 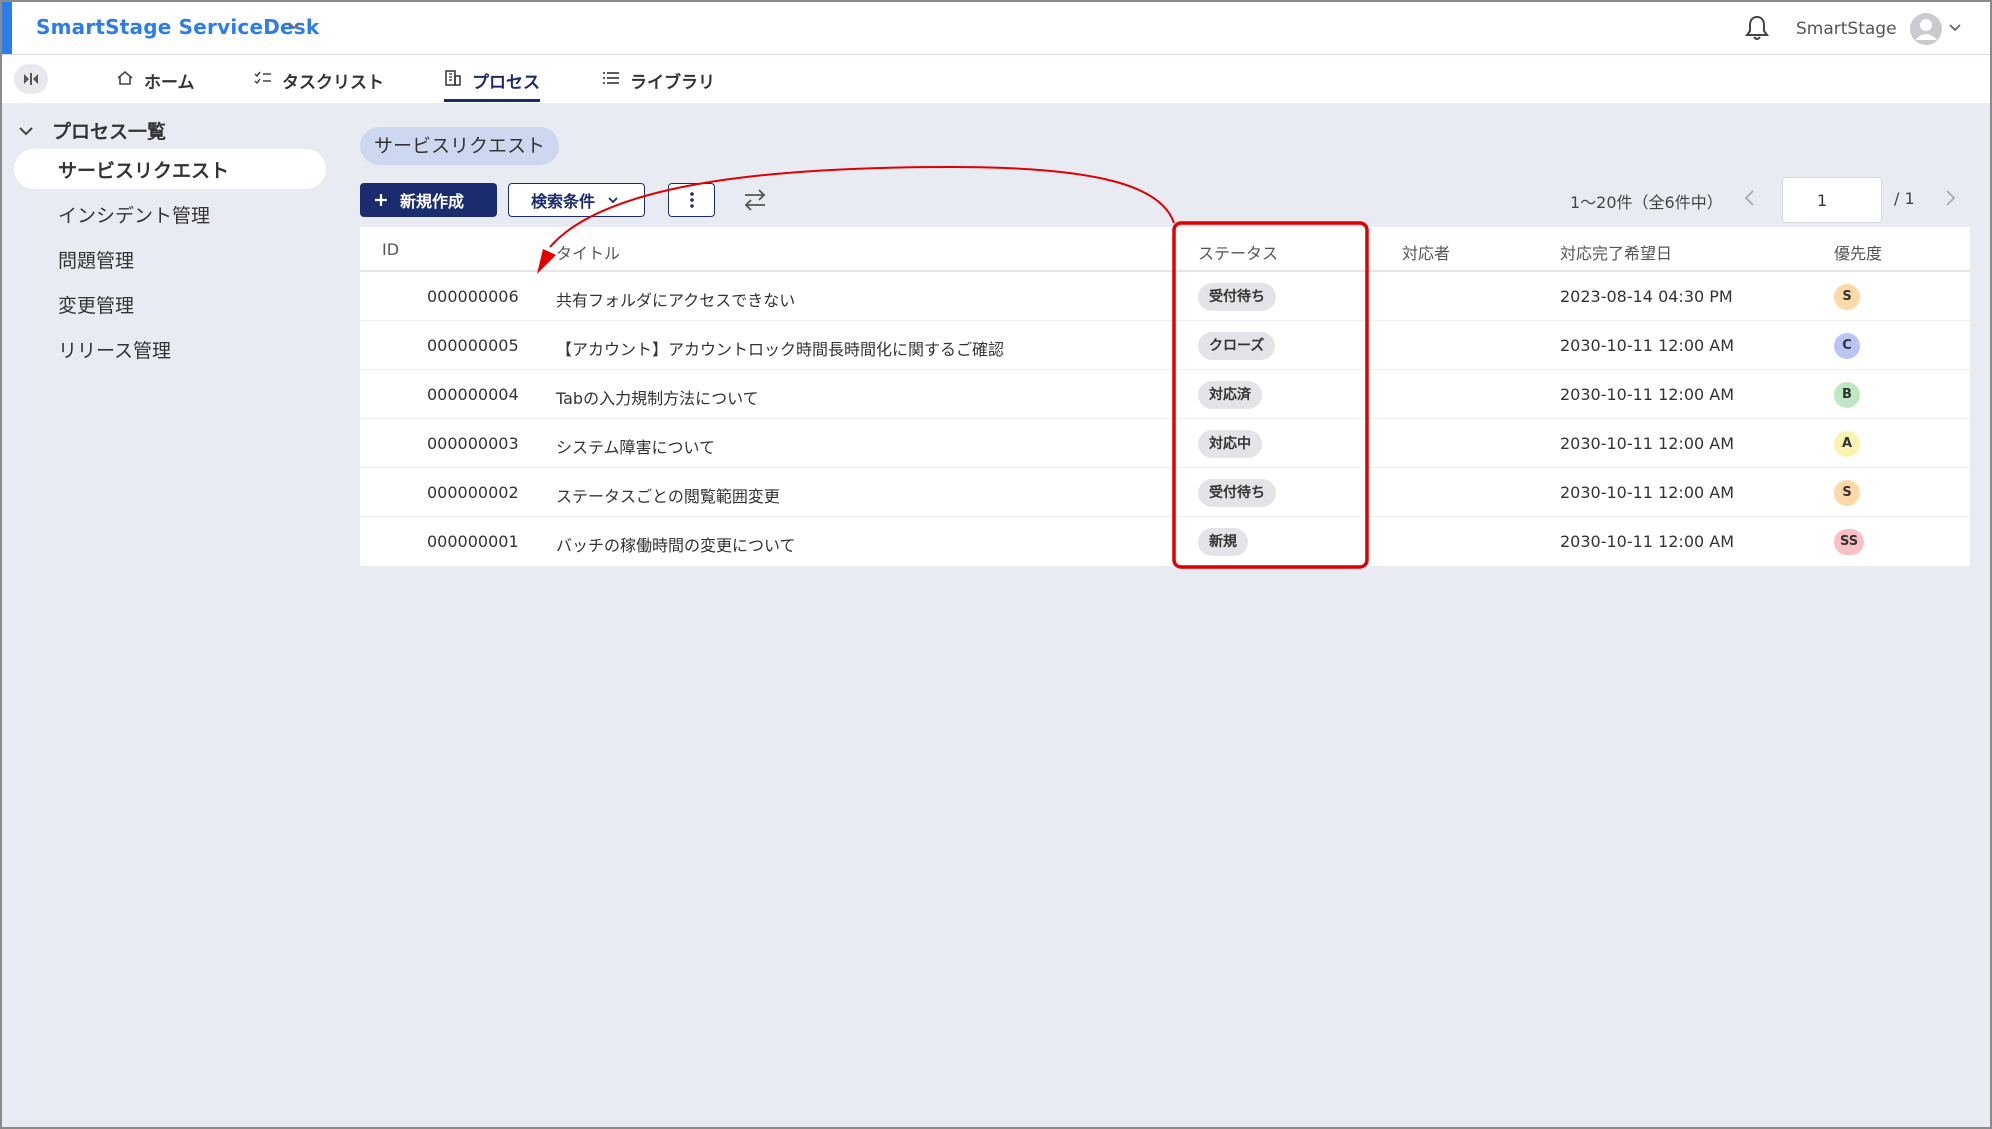 What do you see at coordinates (657, 397) in the screenshot?
I see `row-title: Tabの入力規制方法について` at bounding box center [657, 397].